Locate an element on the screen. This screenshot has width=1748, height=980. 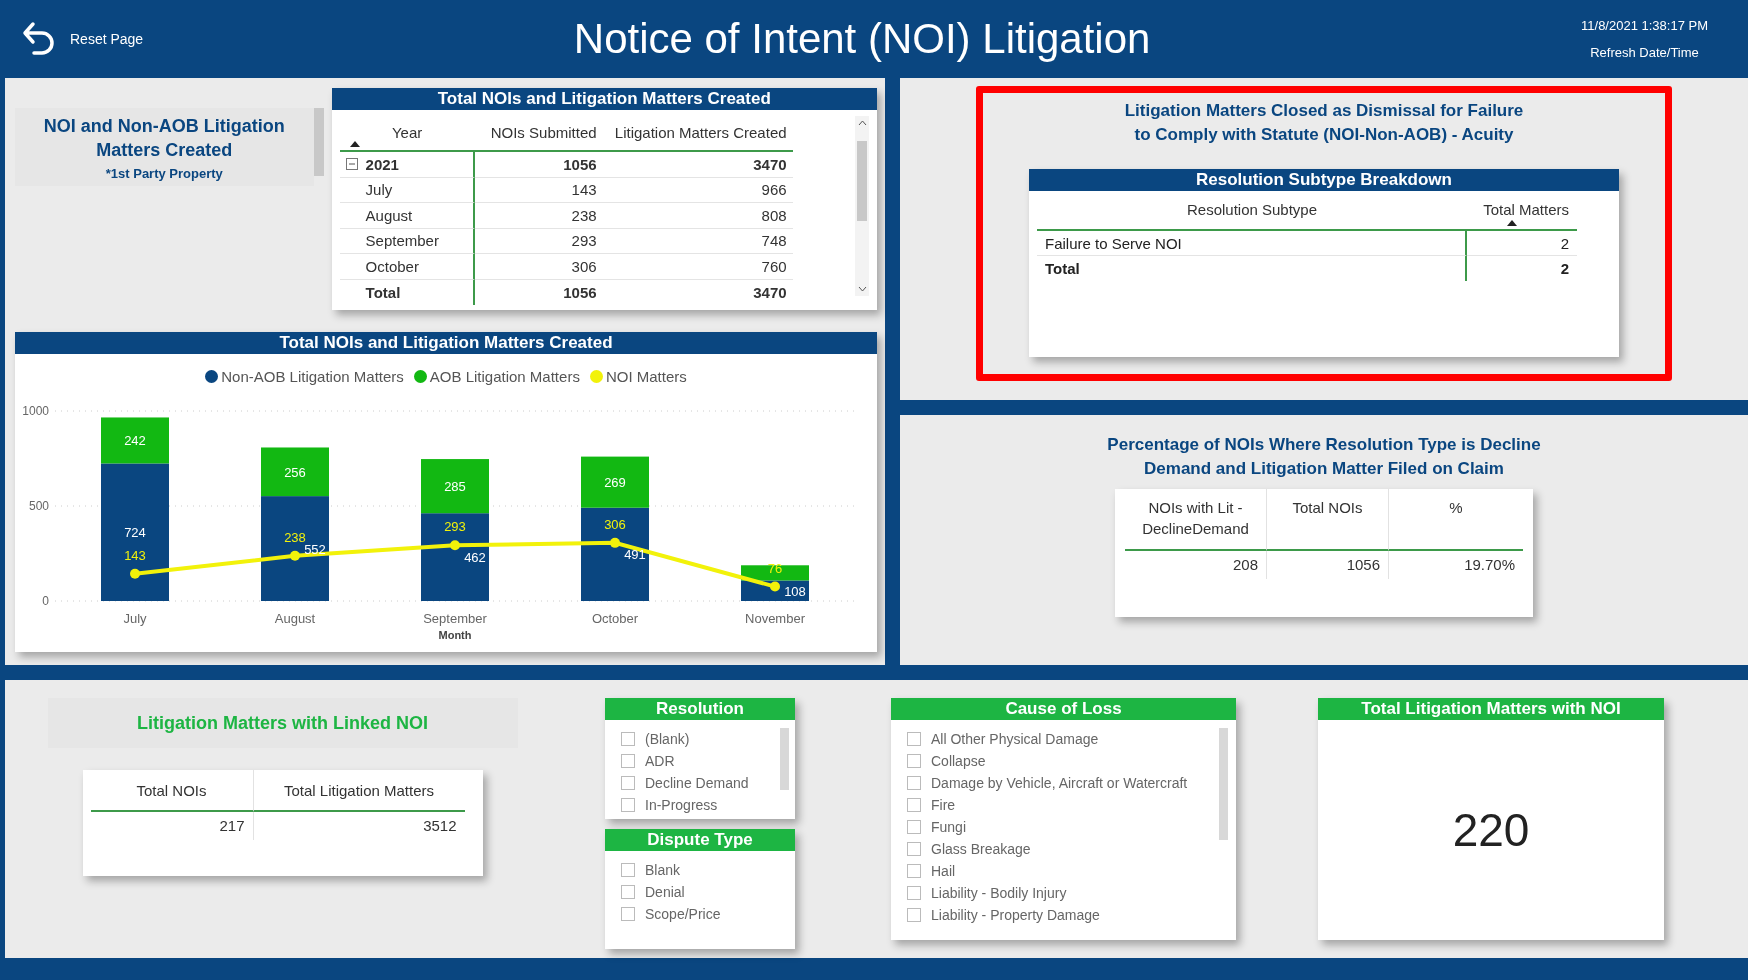
row-header: 2021 is located at coordinates (407, 165).